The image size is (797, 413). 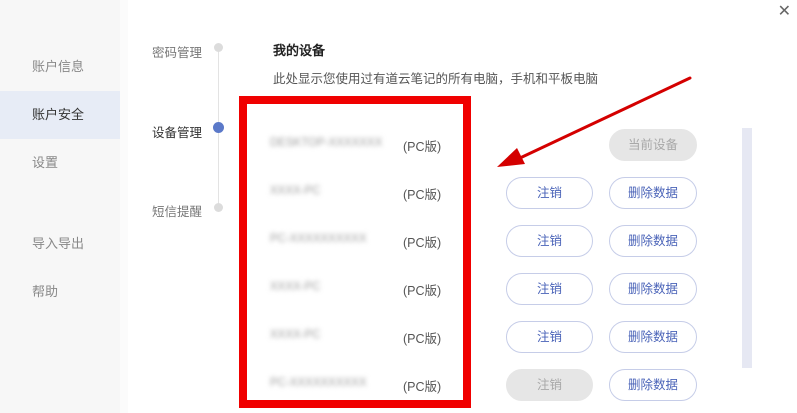 I want to click on logout-button-disabled: 注销, so click(x=549, y=385).